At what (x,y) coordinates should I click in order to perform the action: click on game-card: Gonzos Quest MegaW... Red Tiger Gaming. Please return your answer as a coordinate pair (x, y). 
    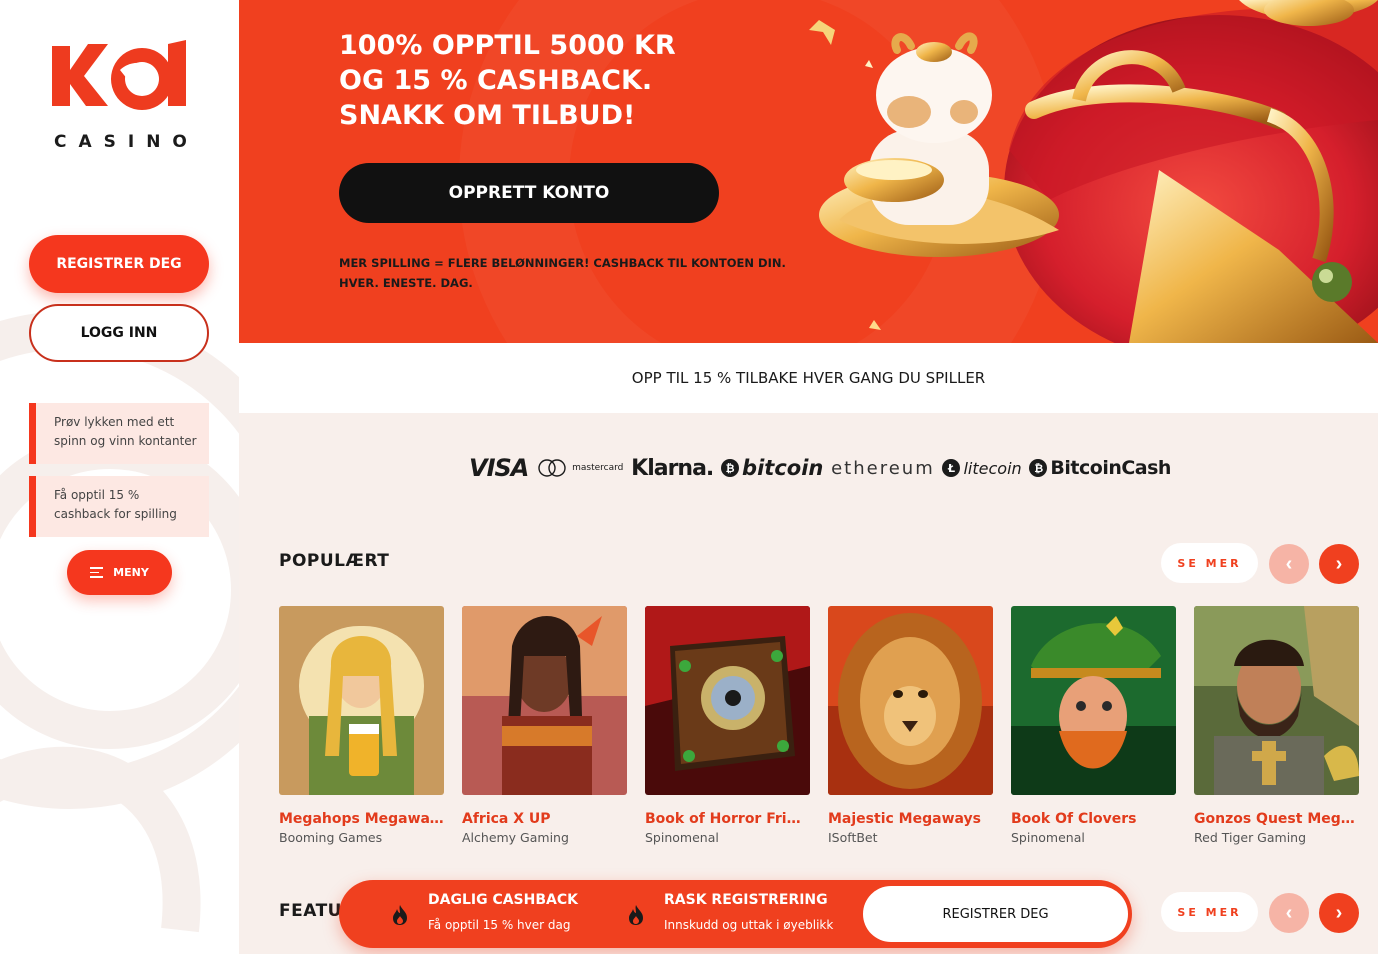
    Looking at the image, I should click on (1276, 725).